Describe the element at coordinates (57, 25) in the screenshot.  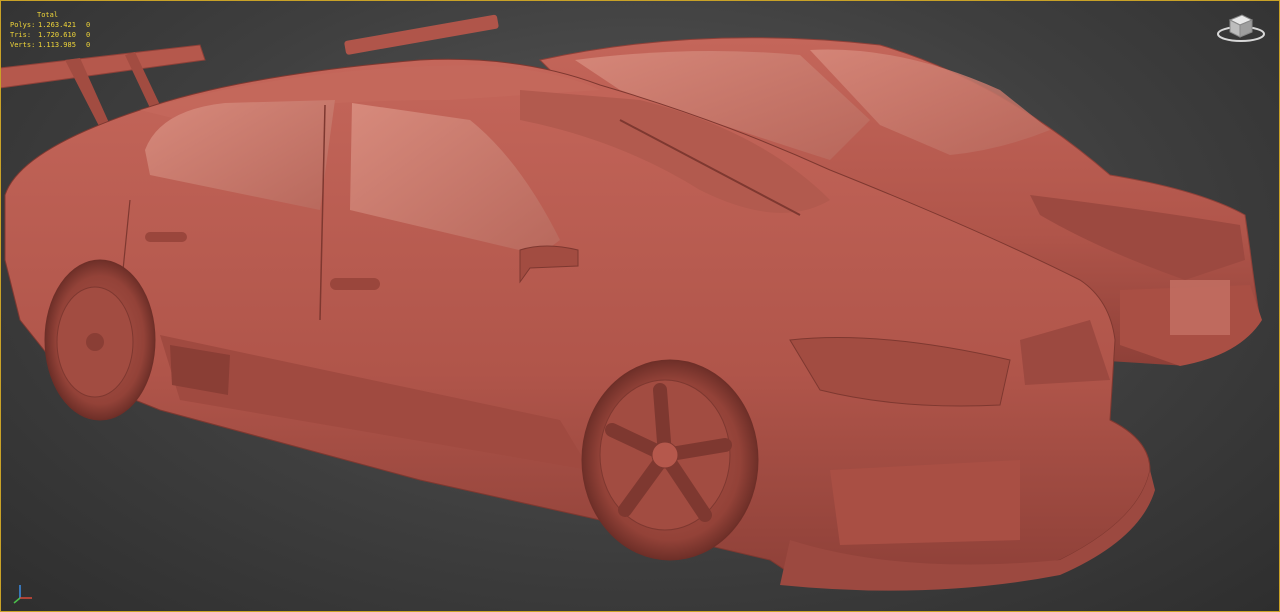
I see `stats-value: 1.263.421` at that location.